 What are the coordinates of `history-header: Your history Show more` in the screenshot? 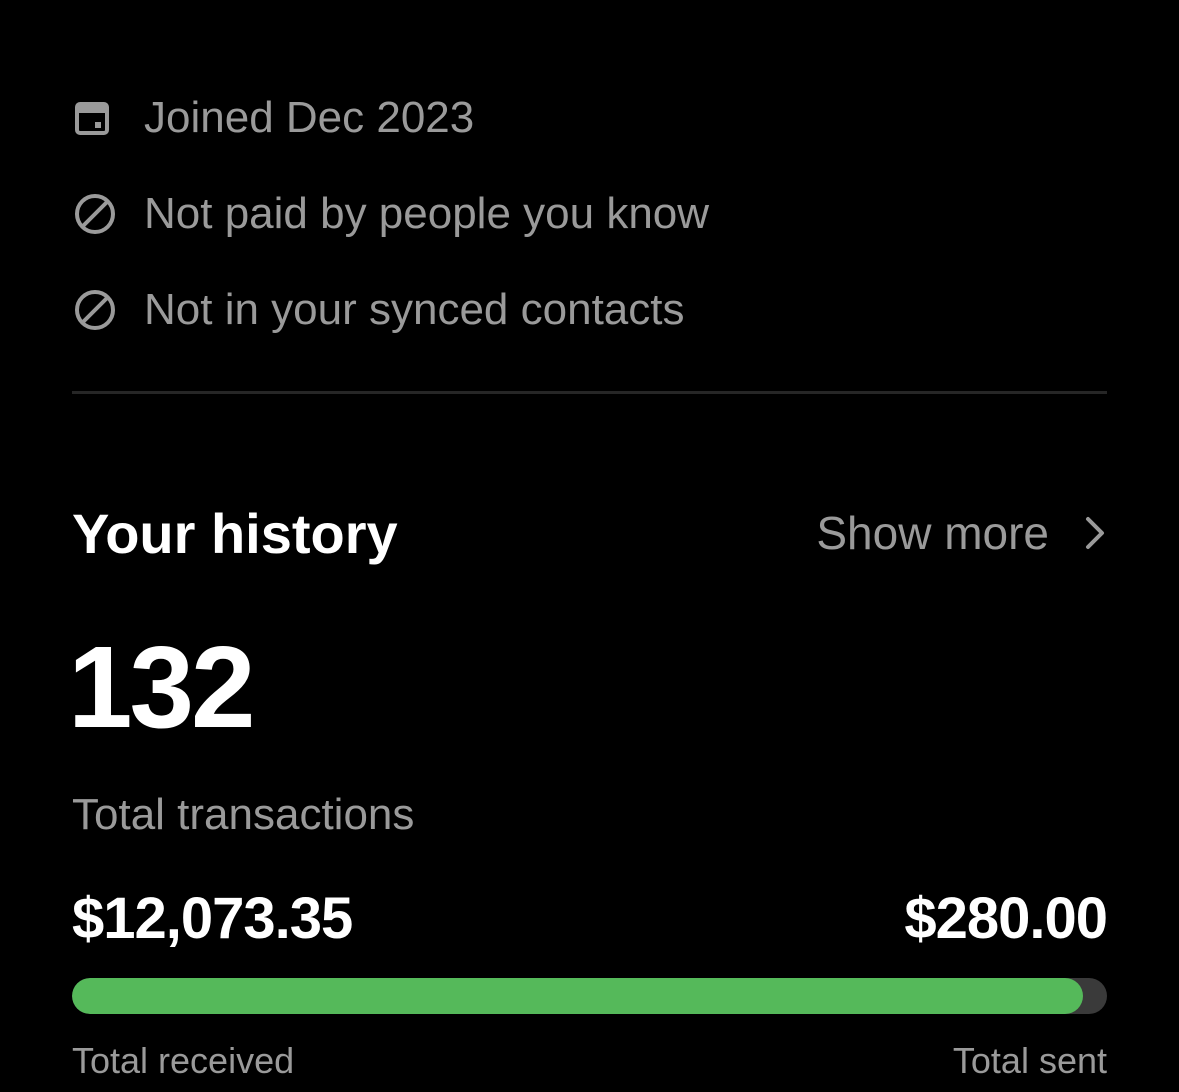 It's located at (589, 533).